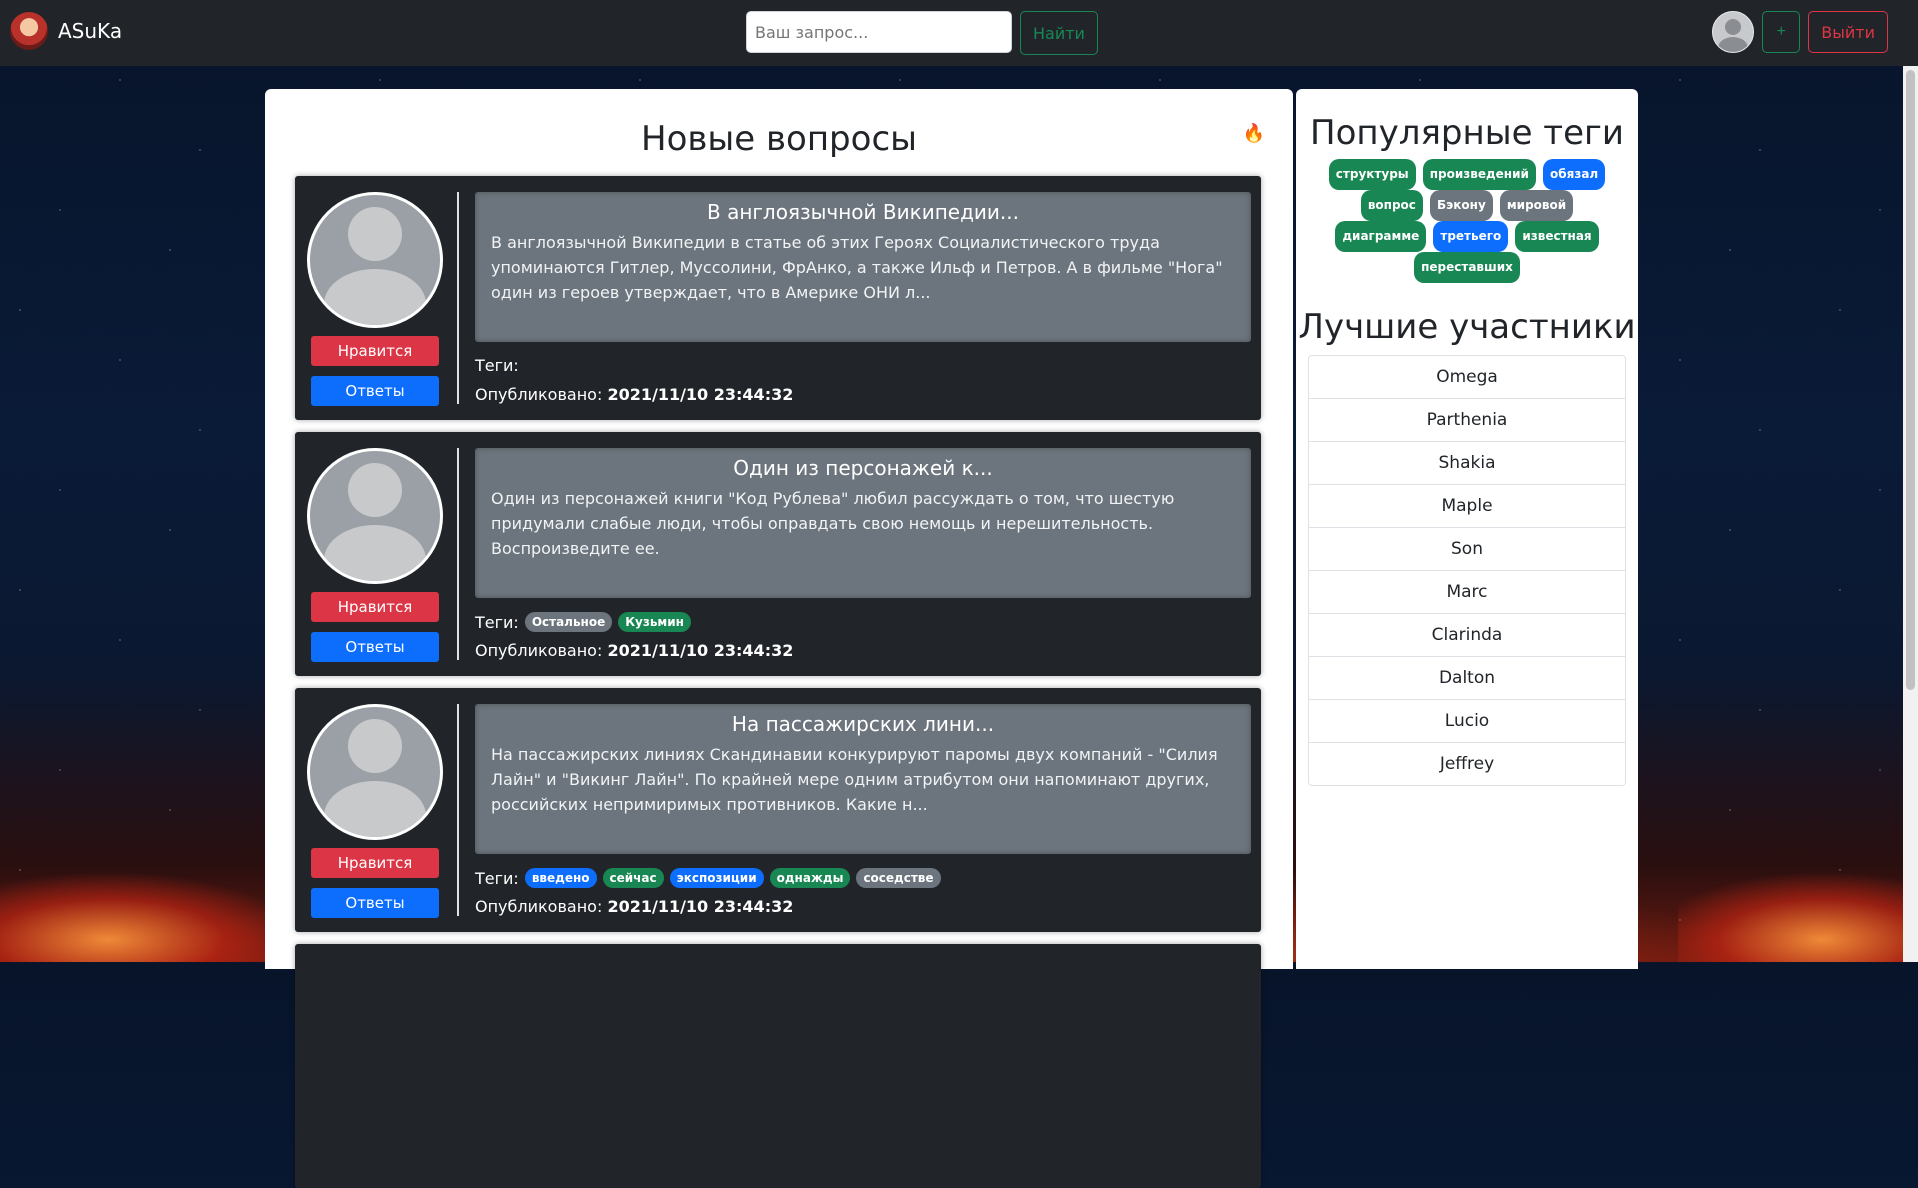 Image resolution: width=1918 pixels, height=1188 pixels. I want to click on page-title: Новые вопросы, so click(779, 139).